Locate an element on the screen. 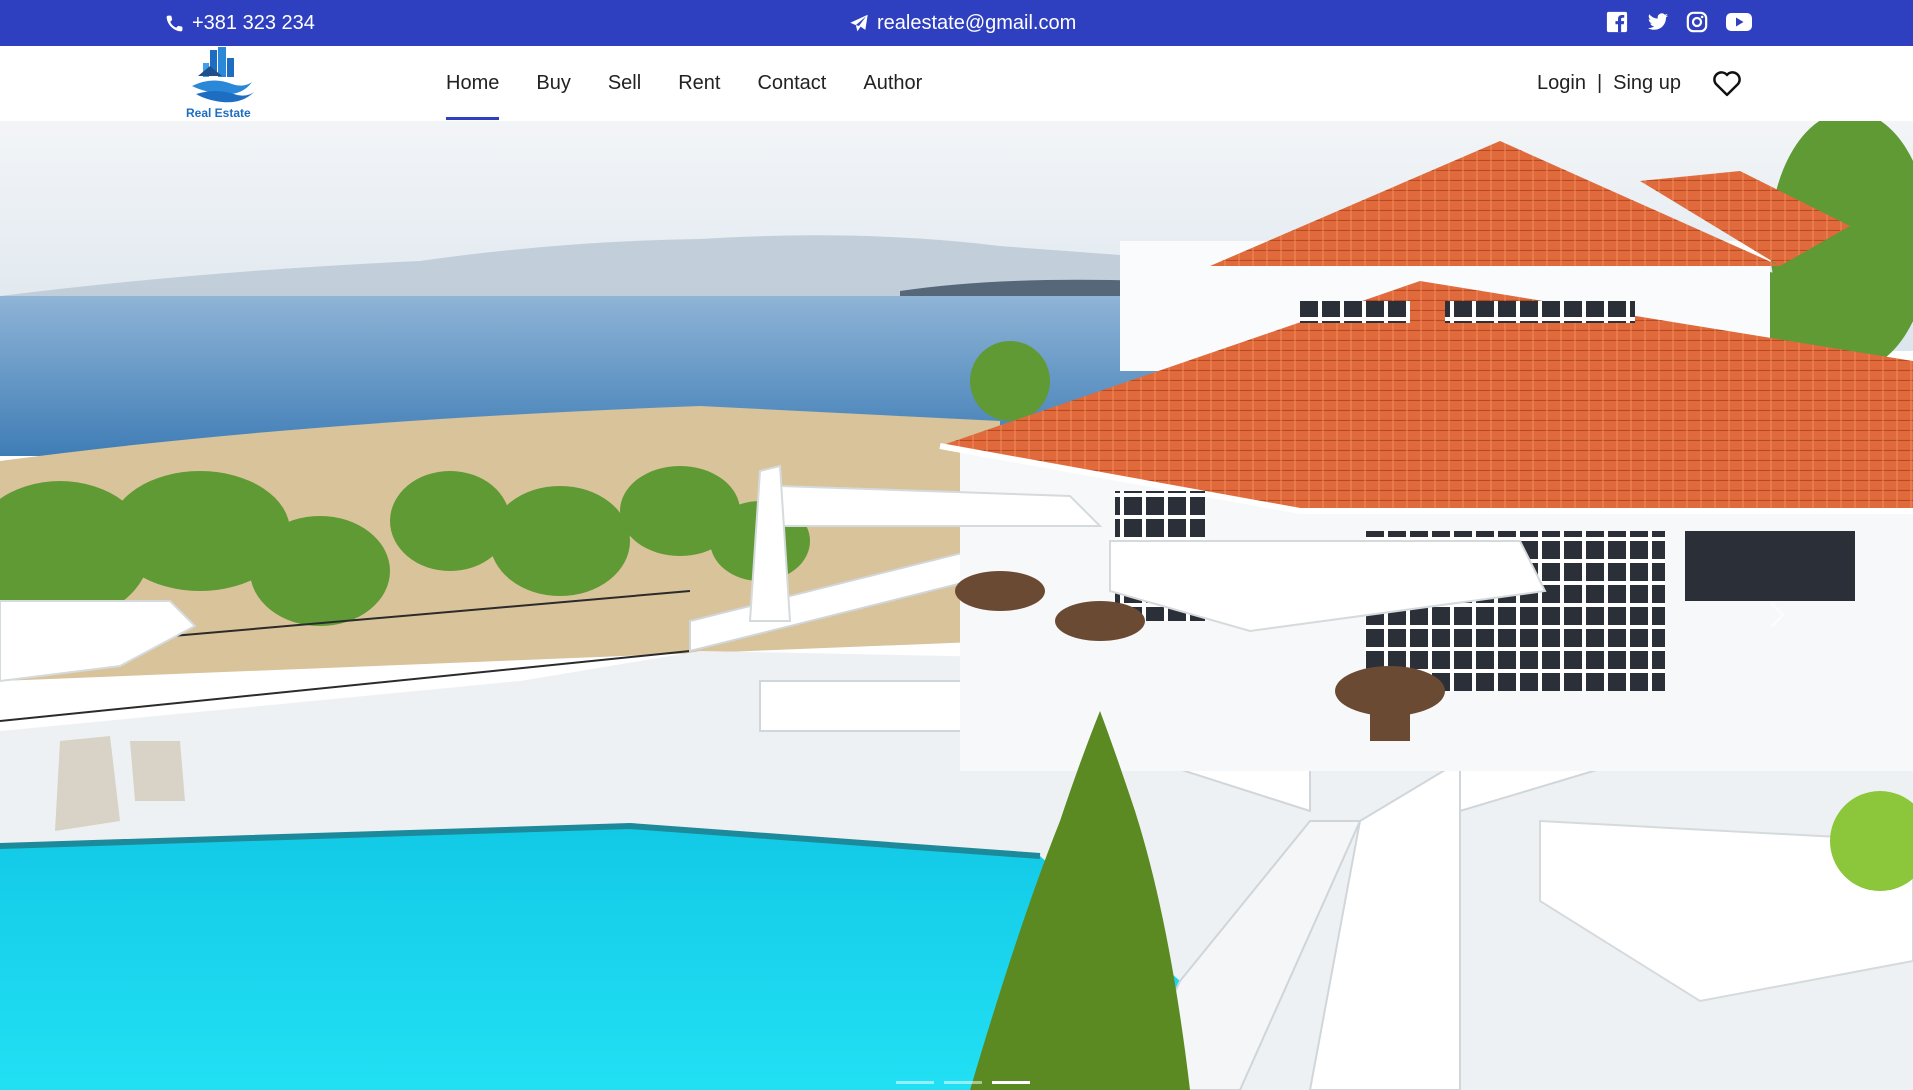 This screenshot has width=1913, height=1090. nav-author: Author is located at coordinates (892, 83).